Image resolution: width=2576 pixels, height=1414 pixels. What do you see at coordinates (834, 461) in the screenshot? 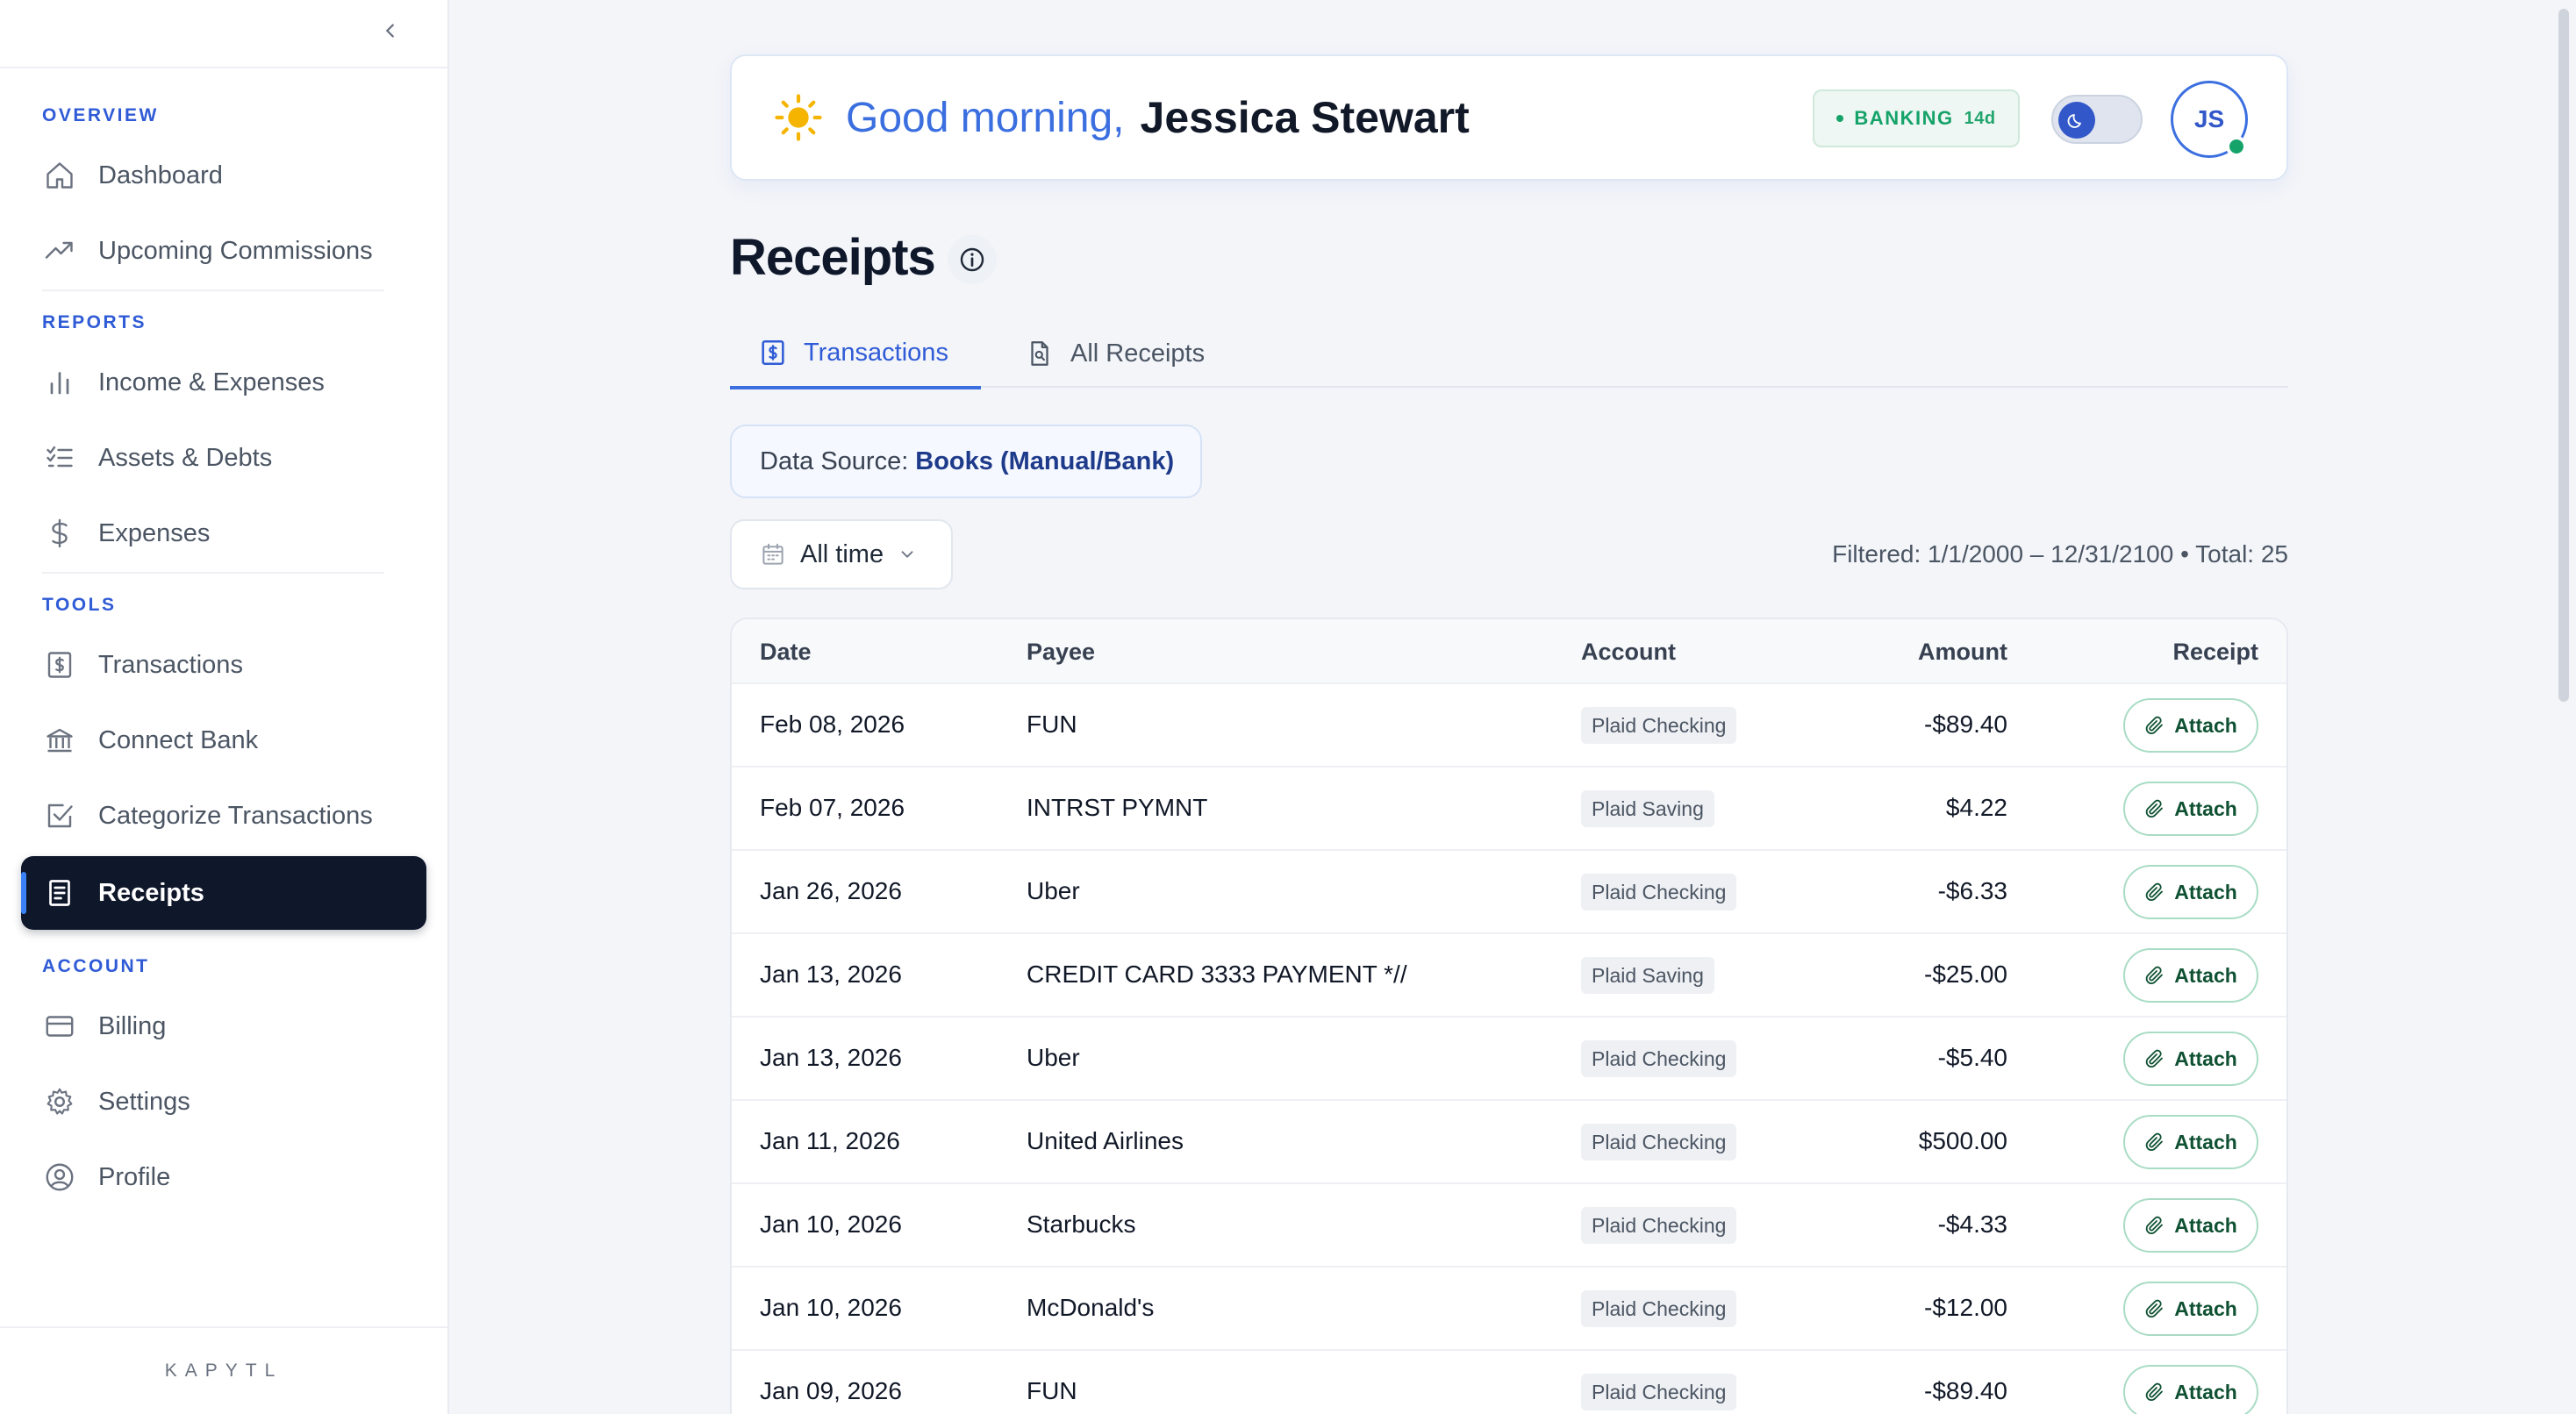
I see `data-source-label: Data Source:` at bounding box center [834, 461].